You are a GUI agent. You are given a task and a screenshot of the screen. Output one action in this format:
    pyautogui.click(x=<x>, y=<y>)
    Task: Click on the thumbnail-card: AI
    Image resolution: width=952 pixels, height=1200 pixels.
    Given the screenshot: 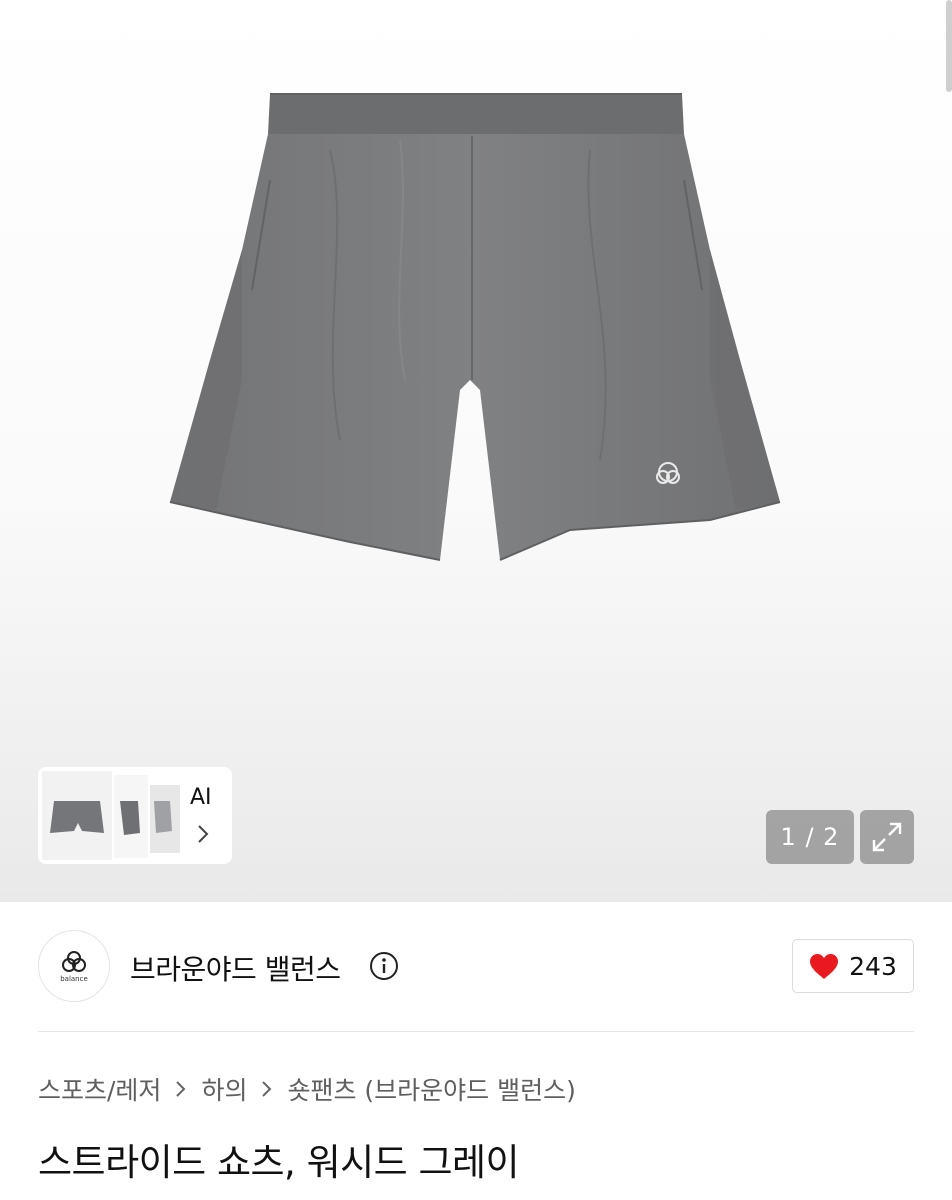 What is the action you would take?
    pyautogui.click(x=135, y=815)
    